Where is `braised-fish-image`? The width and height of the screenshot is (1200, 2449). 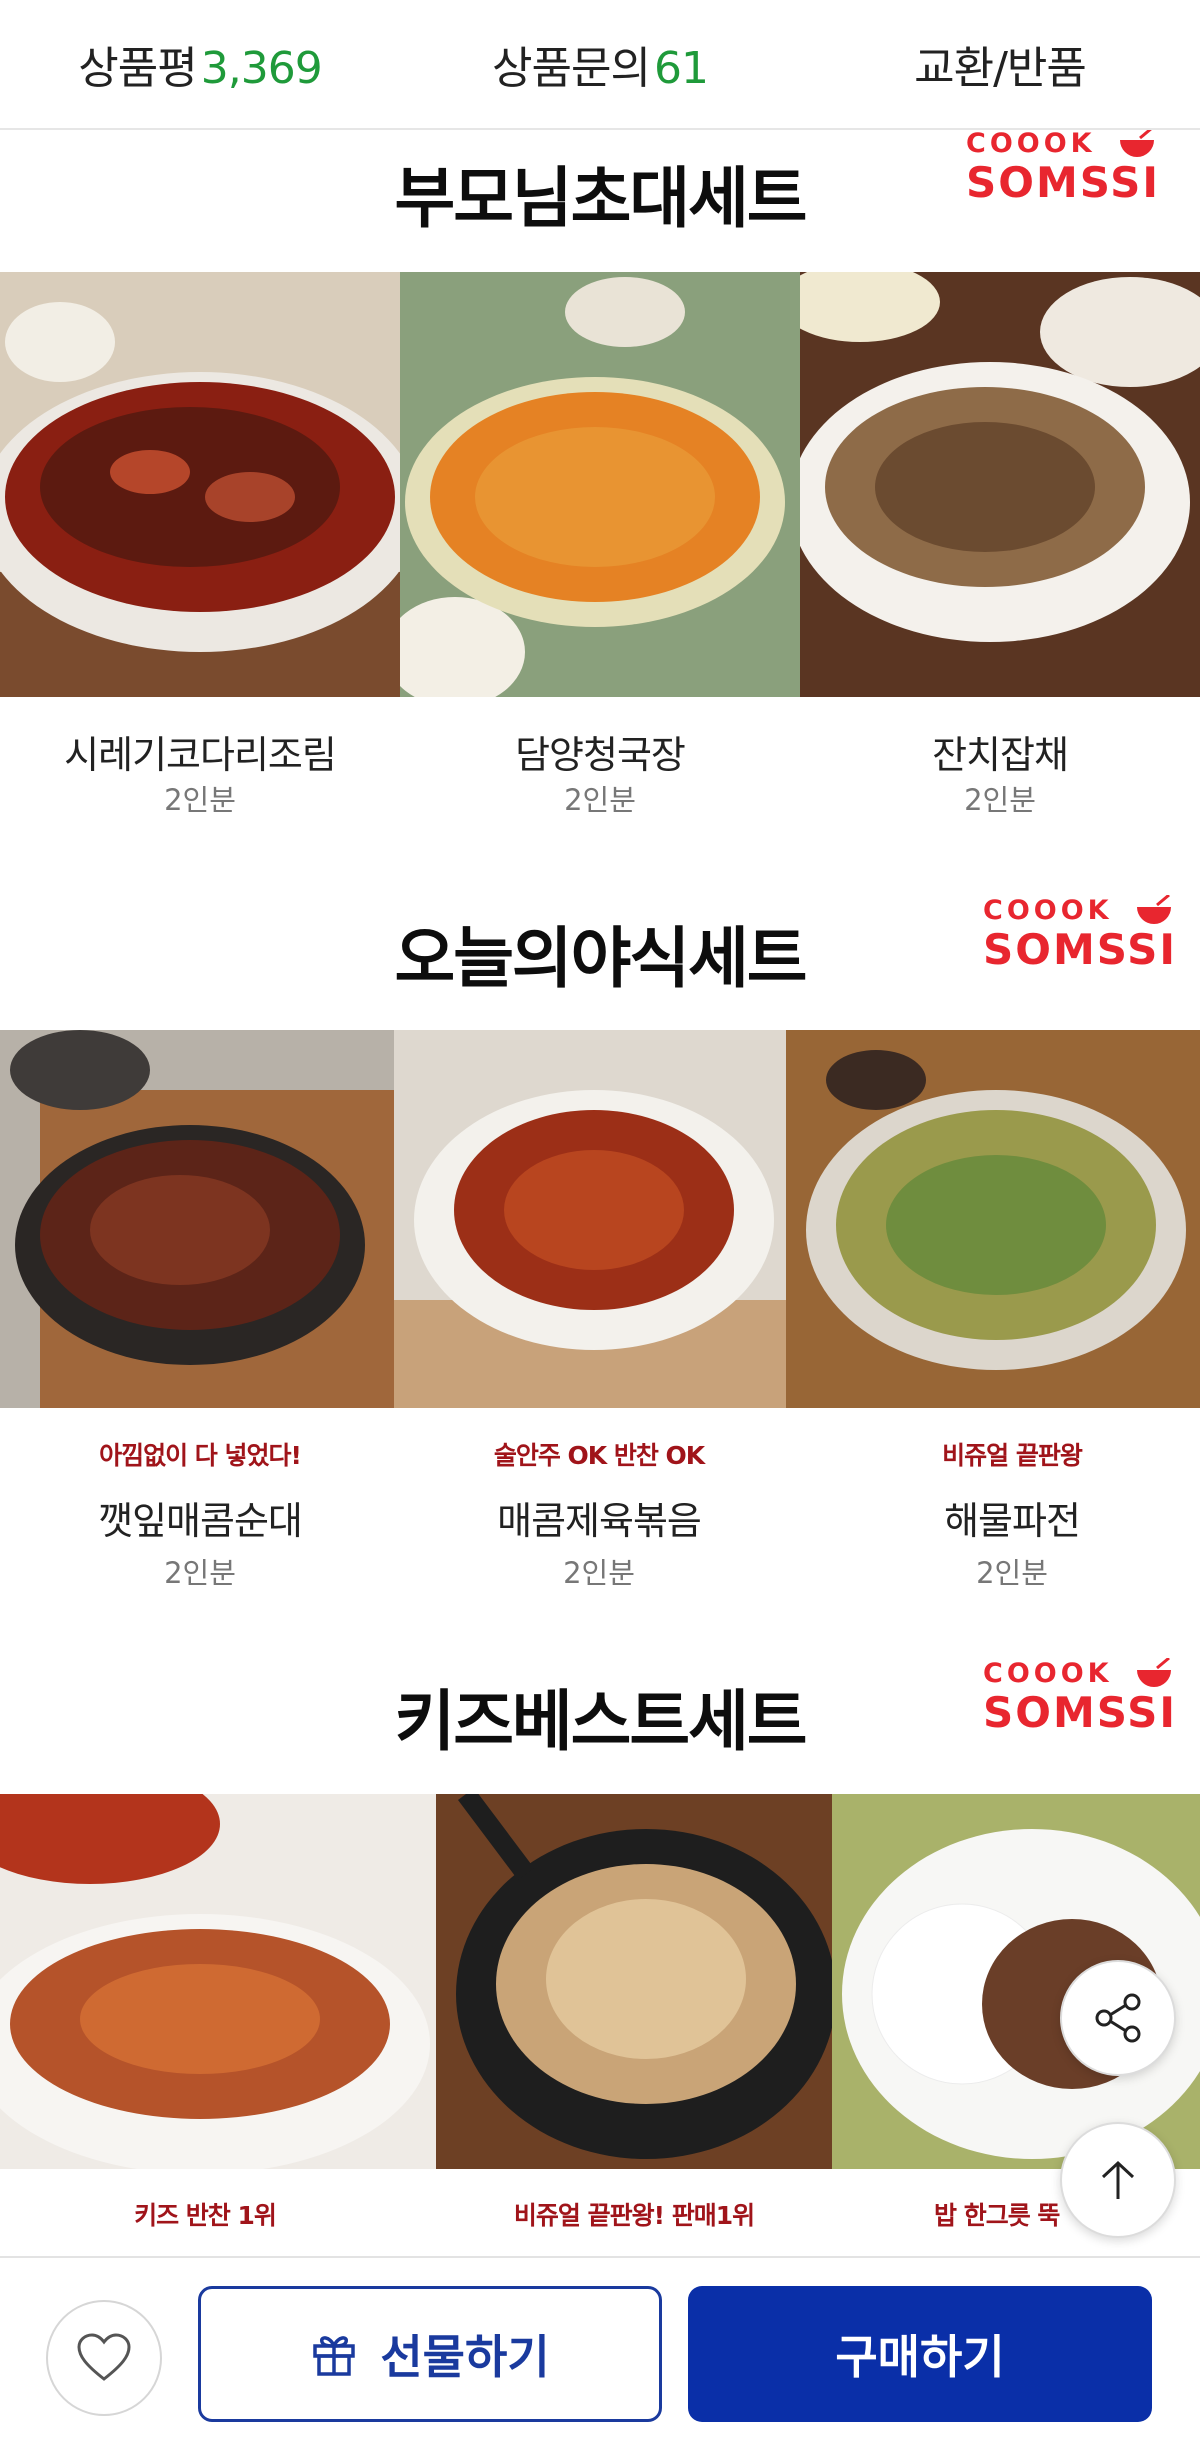
braised-fish-image is located at coordinates (200, 484).